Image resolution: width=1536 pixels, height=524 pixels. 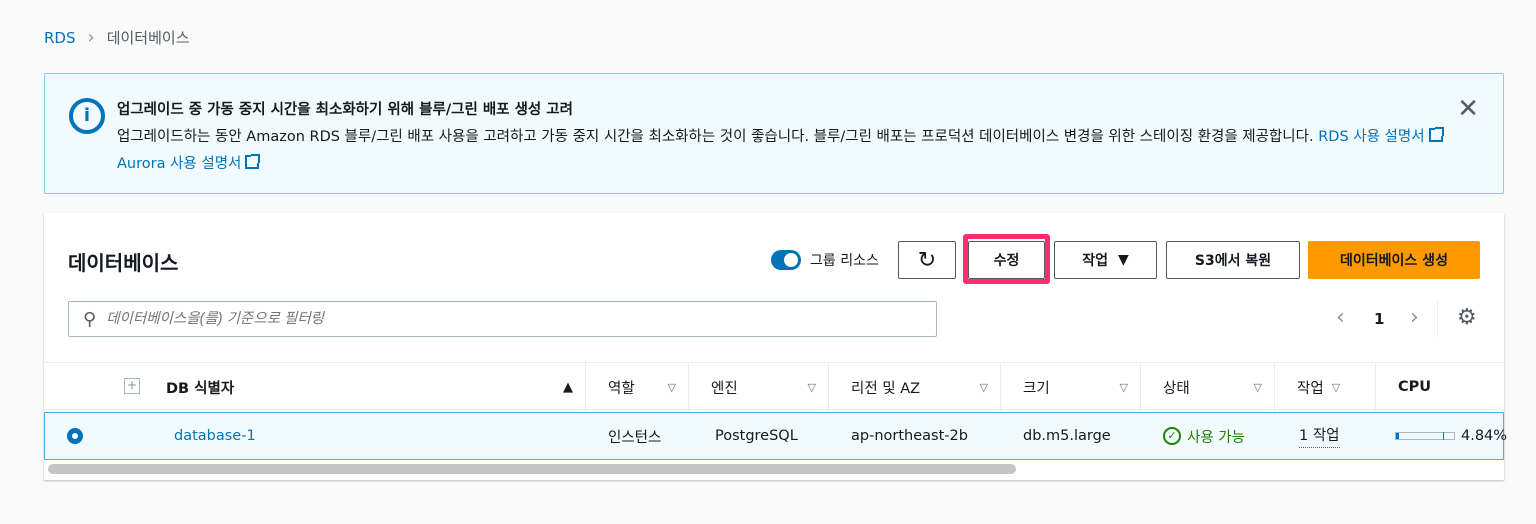 What do you see at coordinates (1123, 260) in the screenshot?
I see `caret-down-icon: ▼` at bounding box center [1123, 260].